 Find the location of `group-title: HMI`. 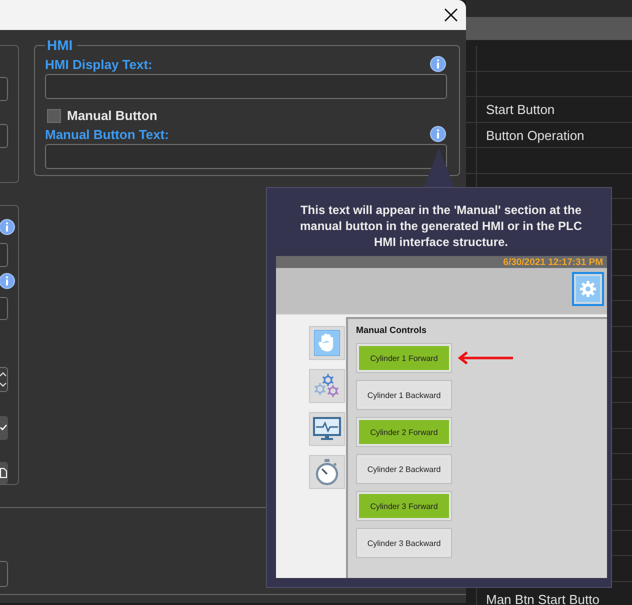

group-title: HMI is located at coordinates (60, 45).